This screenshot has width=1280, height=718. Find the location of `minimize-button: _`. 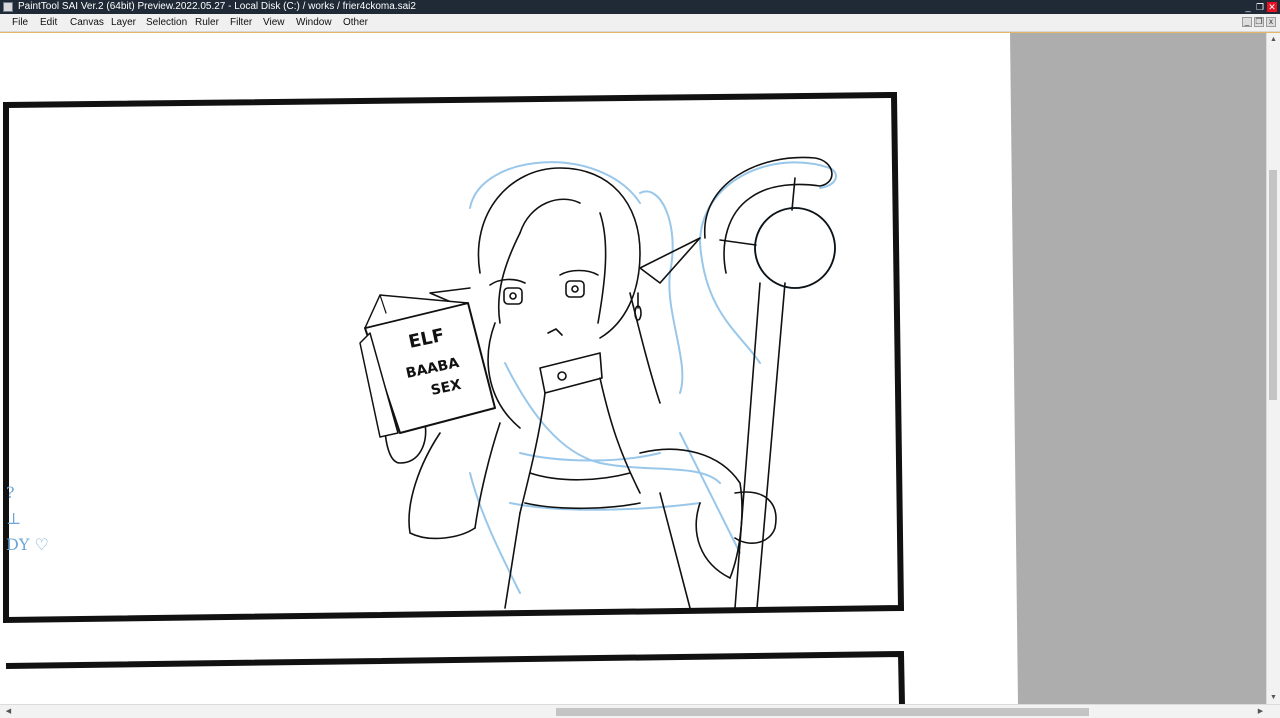

minimize-button: _ is located at coordinates (1248, 7).